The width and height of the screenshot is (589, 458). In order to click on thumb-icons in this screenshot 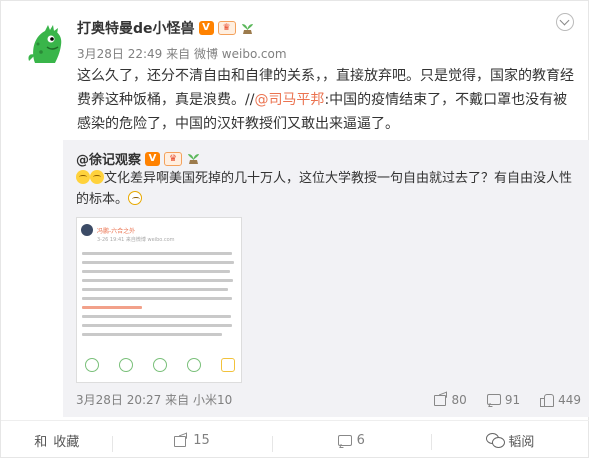, I will do `click(160, 365)`.